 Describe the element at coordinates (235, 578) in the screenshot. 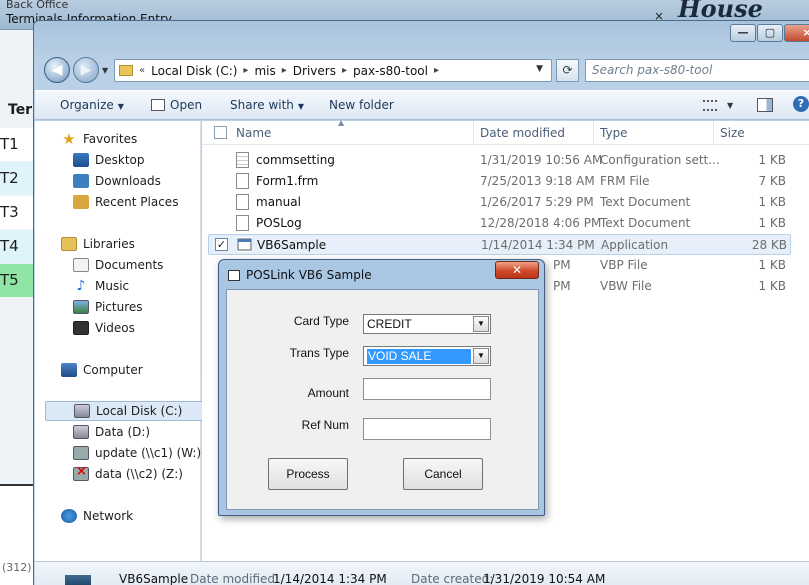

I see `details-modified-label: Date modified:` at that location.